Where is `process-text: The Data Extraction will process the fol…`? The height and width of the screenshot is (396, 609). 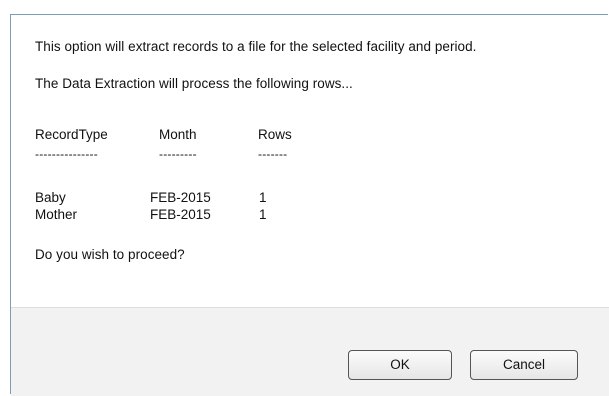
process-text: The Data Extraction will process the fol… is located at coordinates (194, 83).